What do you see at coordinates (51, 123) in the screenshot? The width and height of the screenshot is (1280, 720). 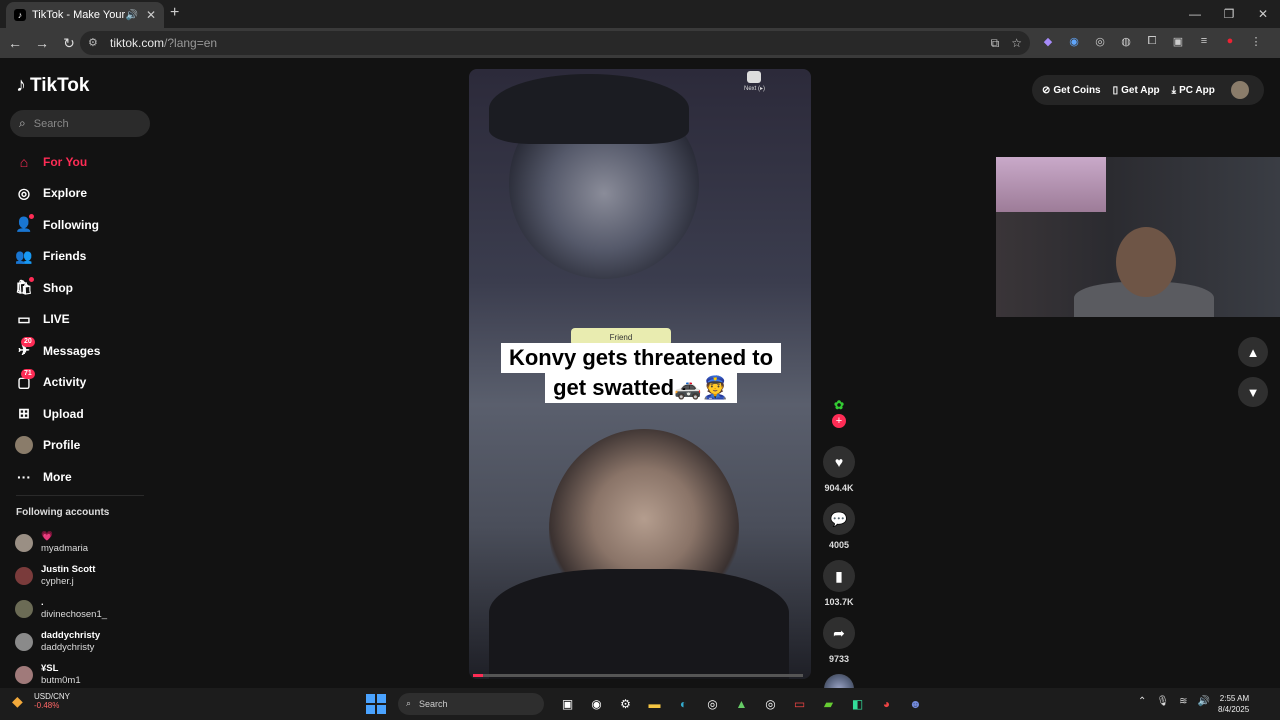 I see `search-placeholder: Search` at bounding box center [51, 123].